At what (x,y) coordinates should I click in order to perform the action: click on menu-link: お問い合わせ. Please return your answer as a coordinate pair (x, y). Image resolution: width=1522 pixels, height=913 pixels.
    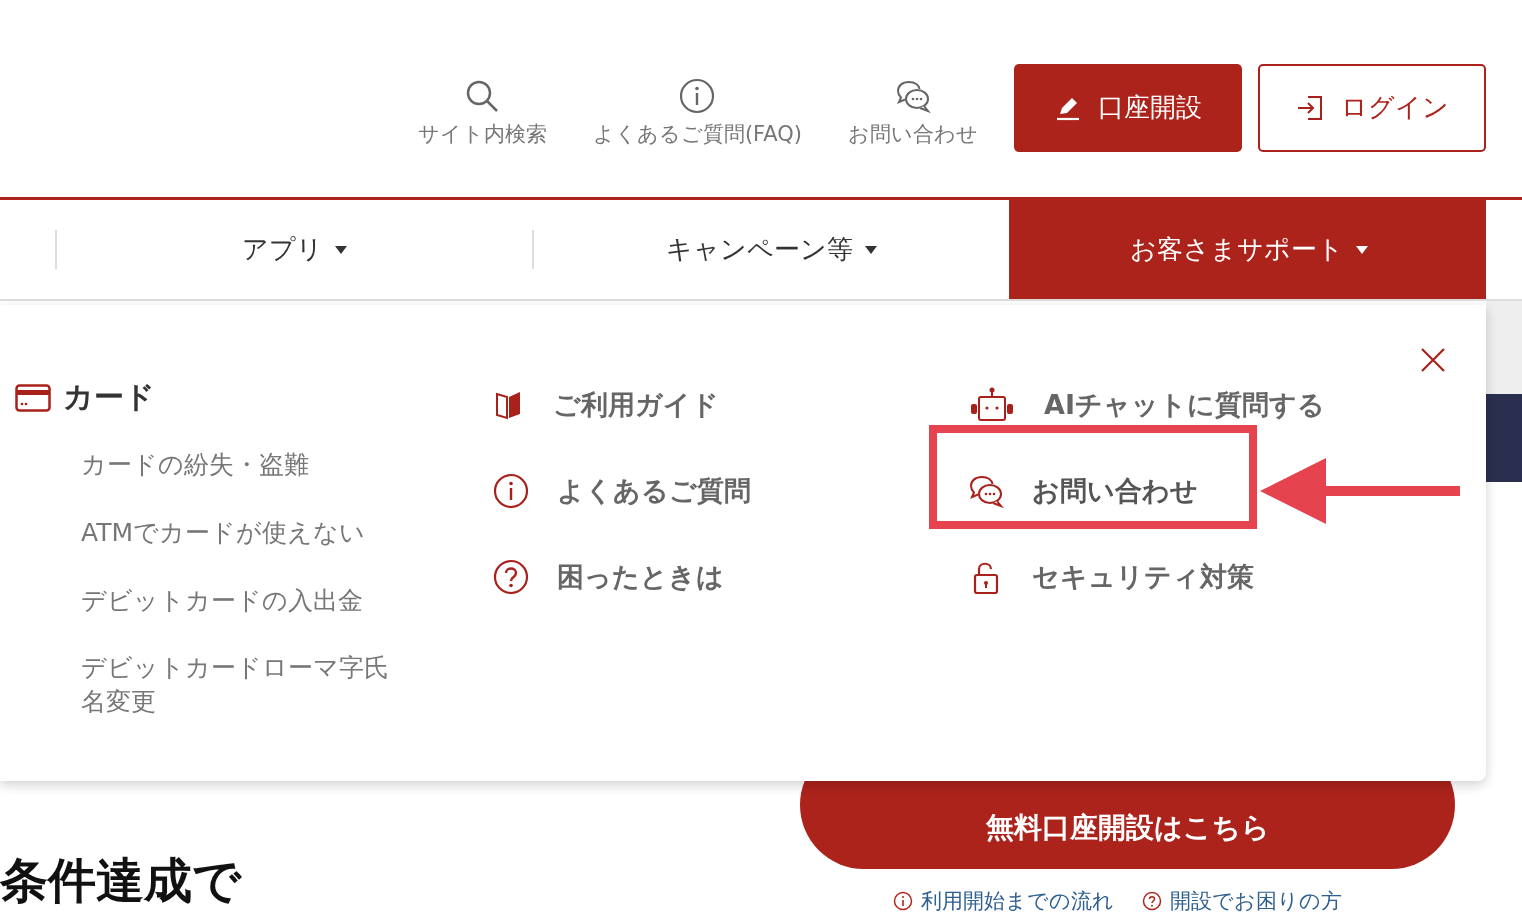
    Looking at the image, I should click on (1115, 491).